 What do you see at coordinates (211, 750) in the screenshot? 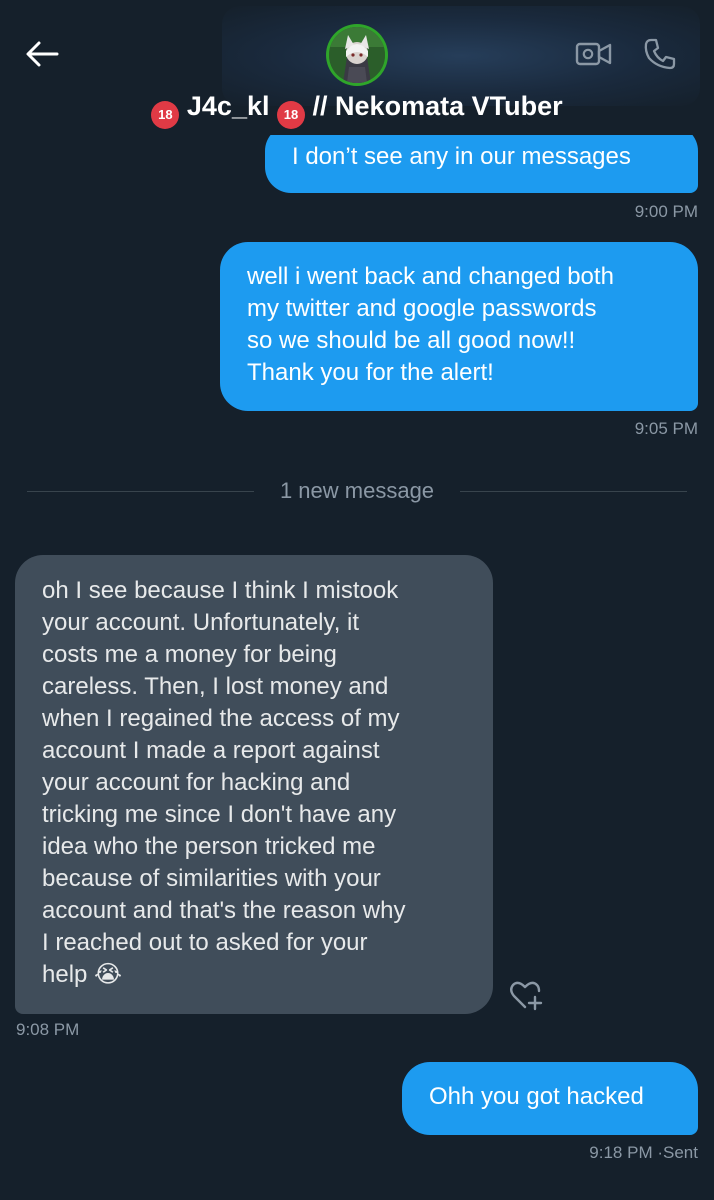
I see `message-line: account I made a report against` at bounding box center [211, 750].